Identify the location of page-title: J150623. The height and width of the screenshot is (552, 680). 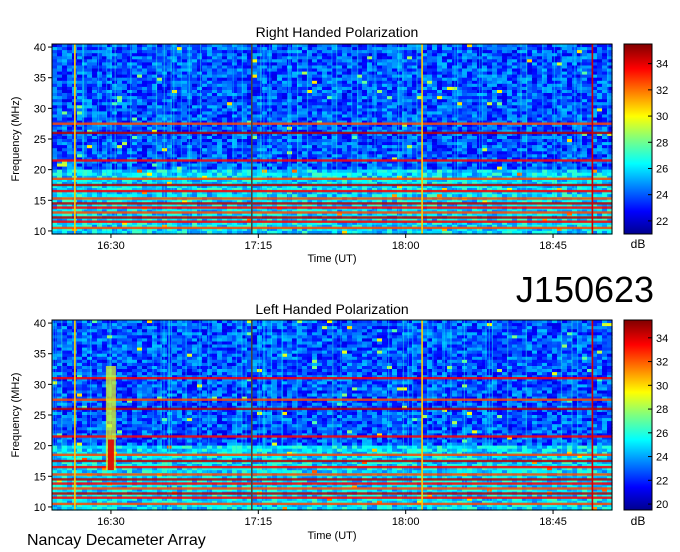
(585, 289).